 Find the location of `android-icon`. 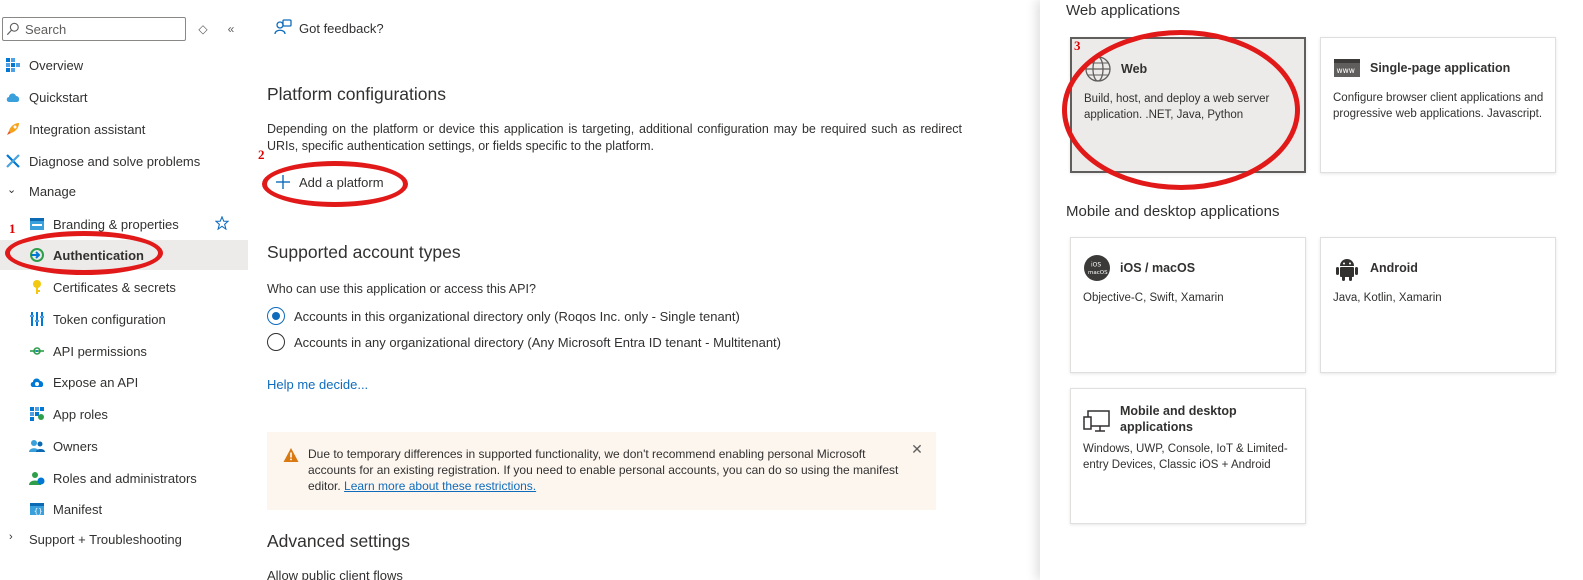

android-icon is located at coordinates (1347, 270).